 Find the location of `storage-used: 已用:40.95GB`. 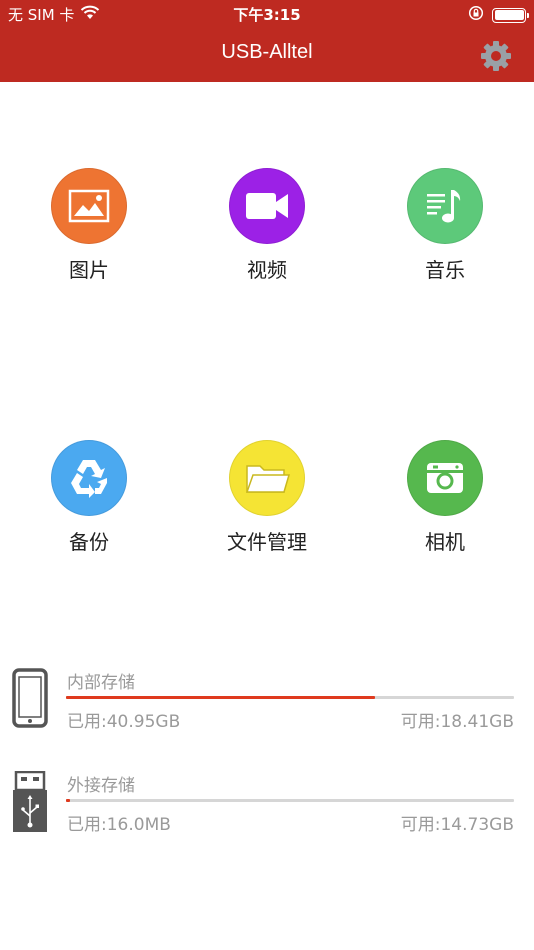

storage-used: 已用:40.95GB is located at coordinates (124, 722).